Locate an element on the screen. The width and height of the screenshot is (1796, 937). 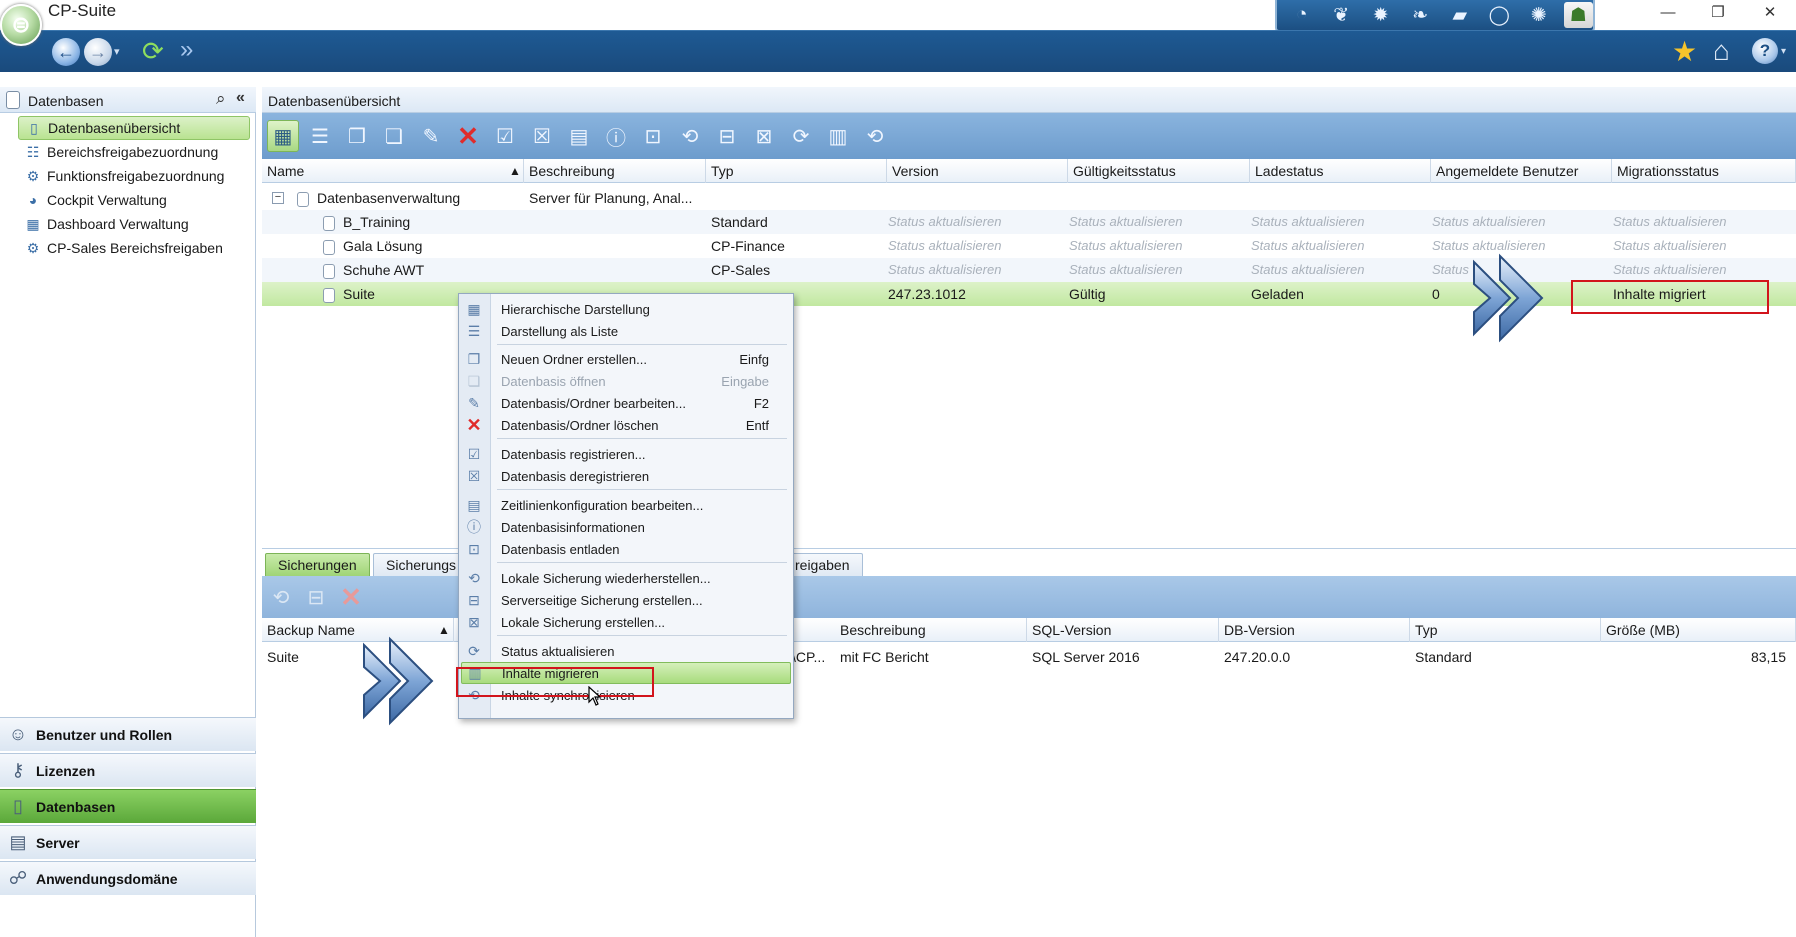
column-header-ladestatus: Ladestatus is located at coordinates (1340, 171).